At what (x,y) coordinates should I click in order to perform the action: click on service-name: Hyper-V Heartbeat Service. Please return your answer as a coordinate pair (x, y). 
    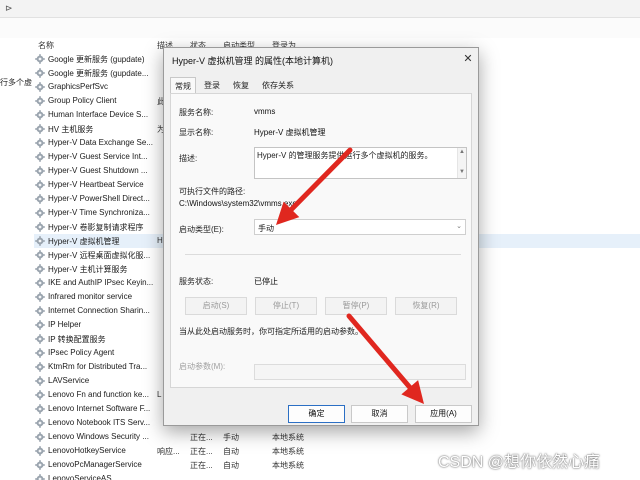
    Looking at the image, I should click on (96, 184).